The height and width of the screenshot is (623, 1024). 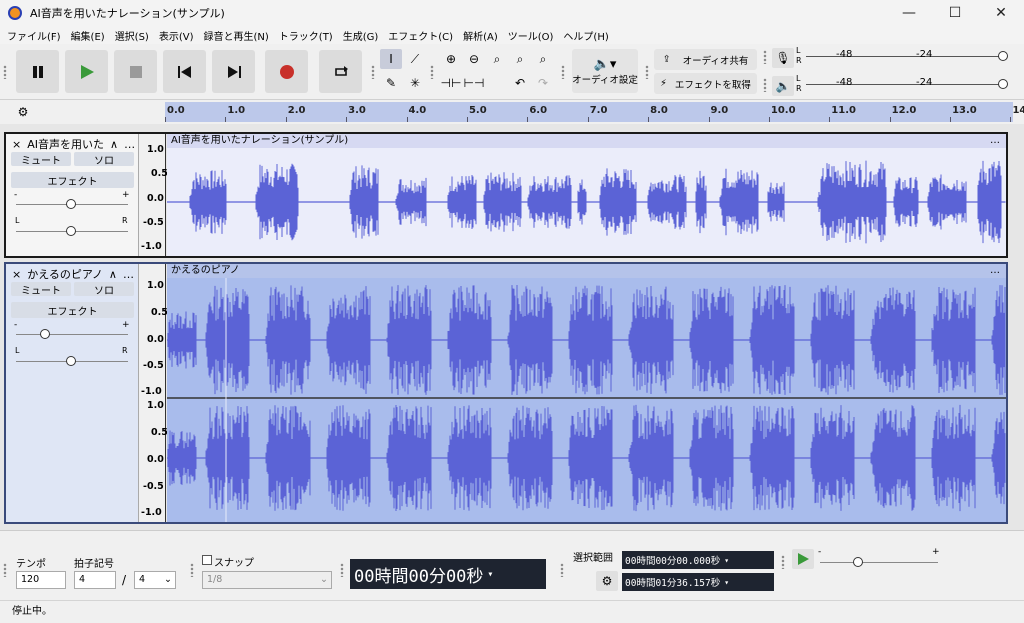 What do you see at coordinates (698, 582) in the screenshot?
I see `selection-end-readout: 00時間01分36.157秒 ▾` at bounding box center [698, 582].